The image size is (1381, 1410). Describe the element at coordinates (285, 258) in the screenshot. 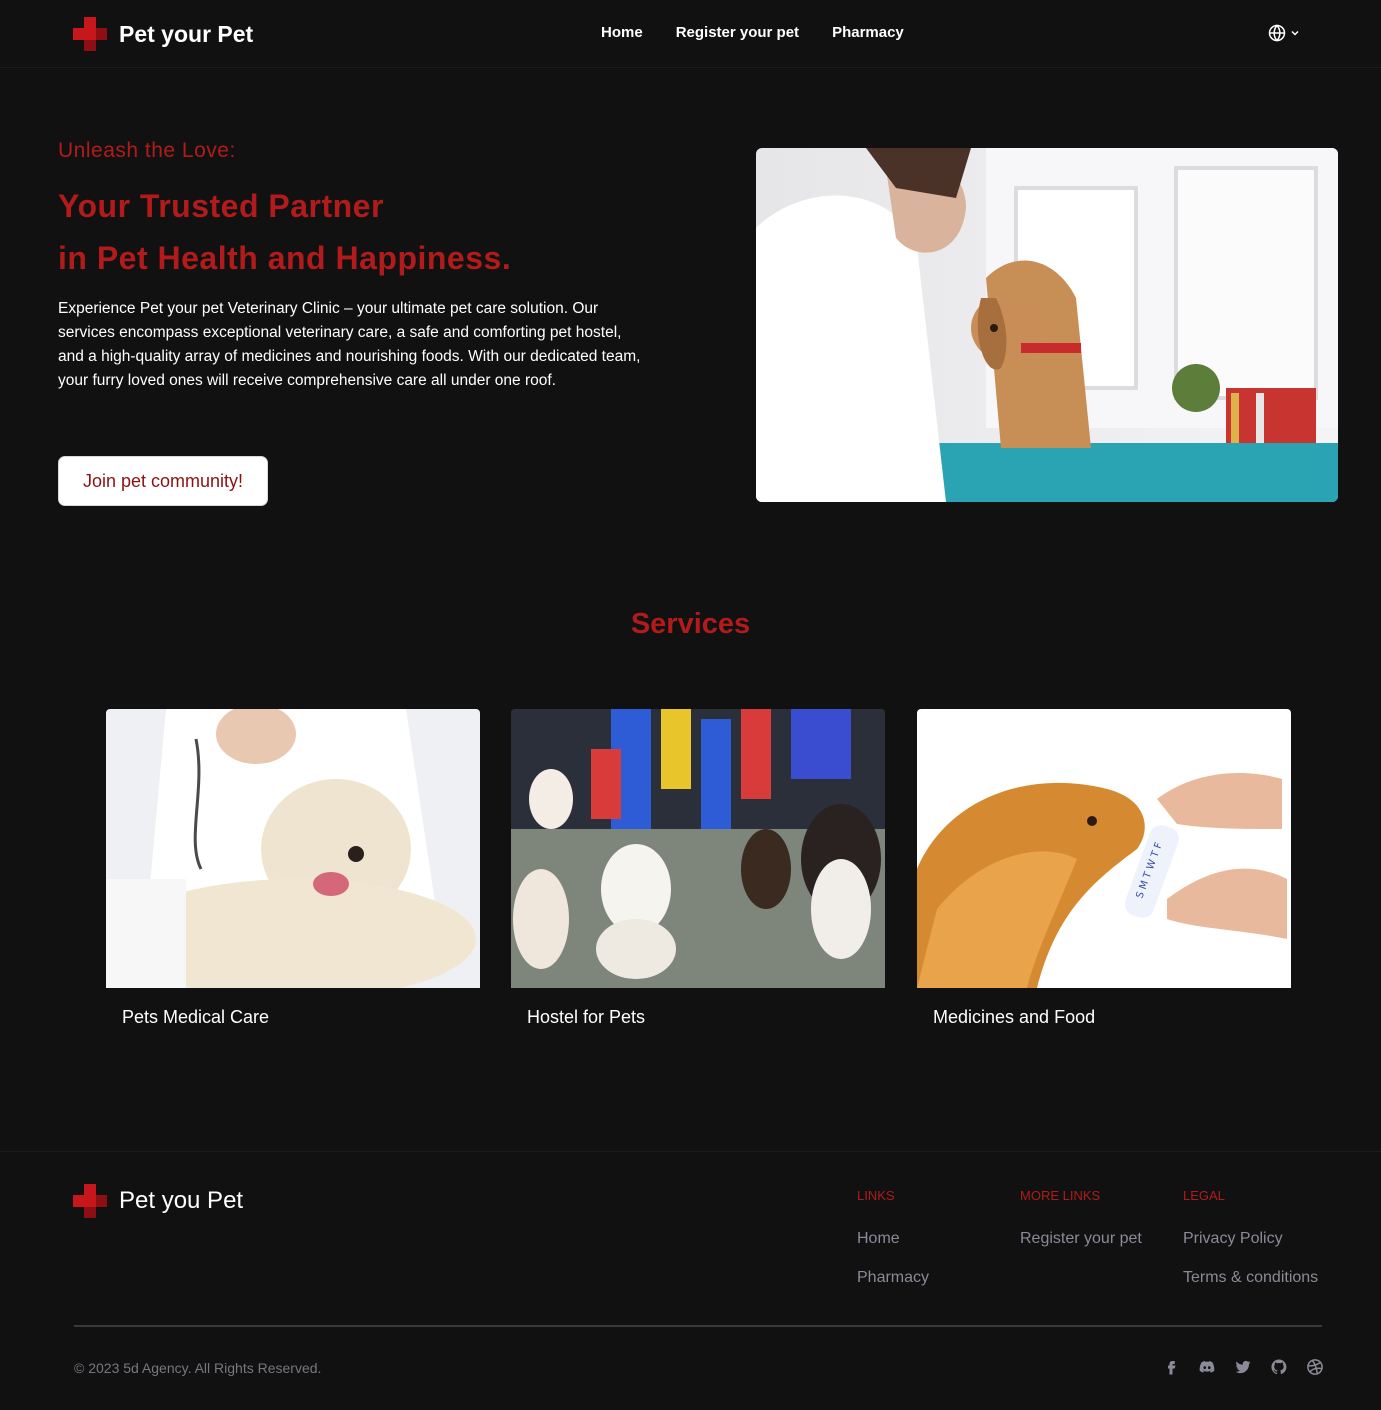

I see `hero-title-line-2: in Pet Health and Happiness.` at that location.